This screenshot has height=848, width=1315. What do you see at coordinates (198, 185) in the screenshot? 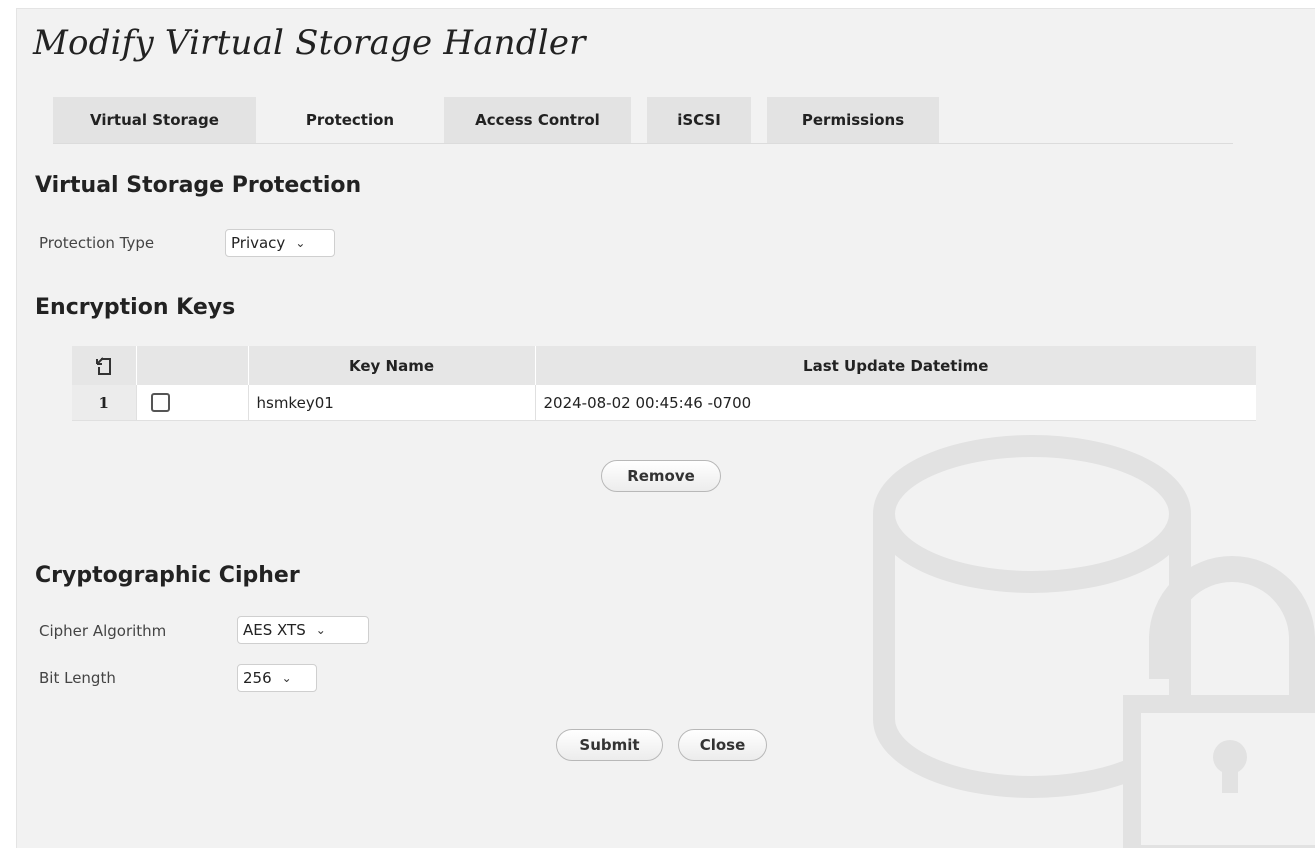
I see `protection-section-title: Virtual Storage Protection` at bounding box center [198, 185].